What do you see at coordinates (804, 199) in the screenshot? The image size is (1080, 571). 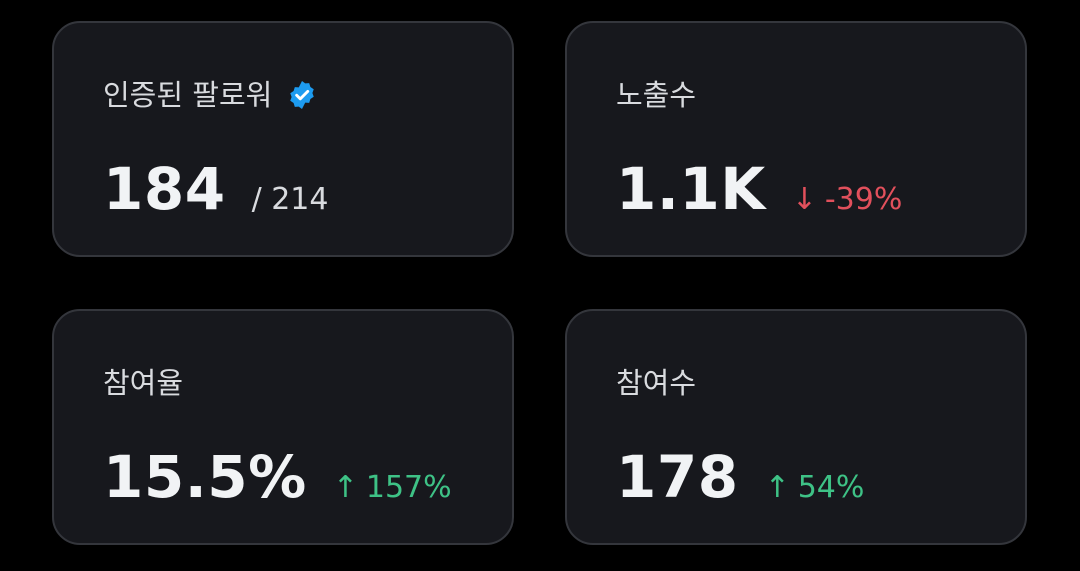 I see `arrow-down-icon: ↓` at bounding box center [804, 199].